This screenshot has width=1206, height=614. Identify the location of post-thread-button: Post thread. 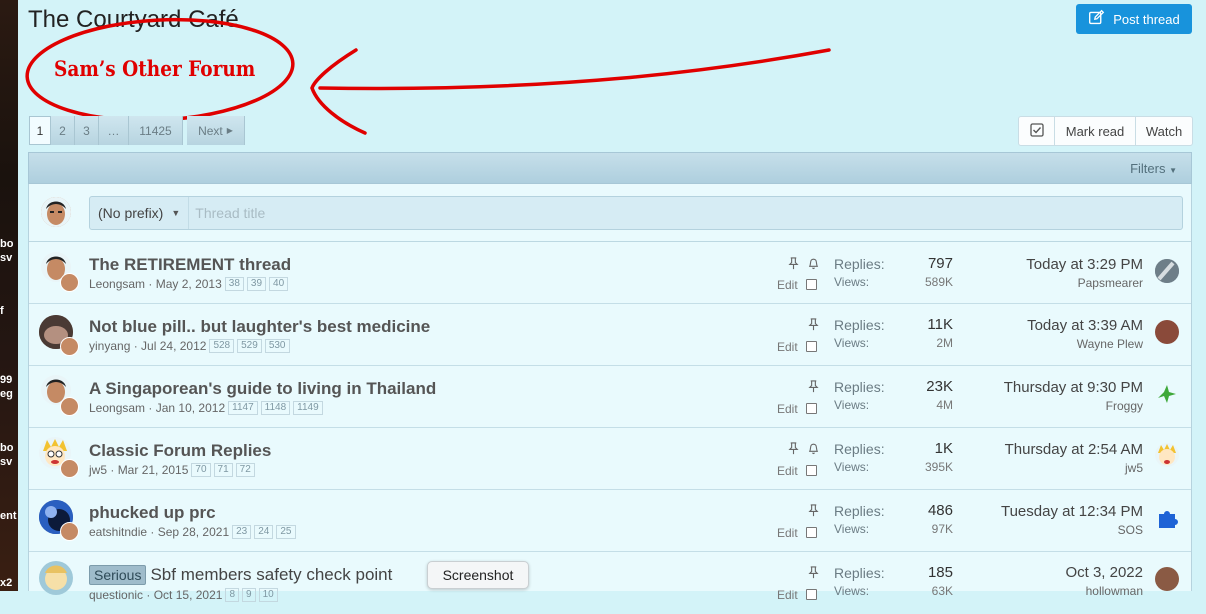
(1134, 19).